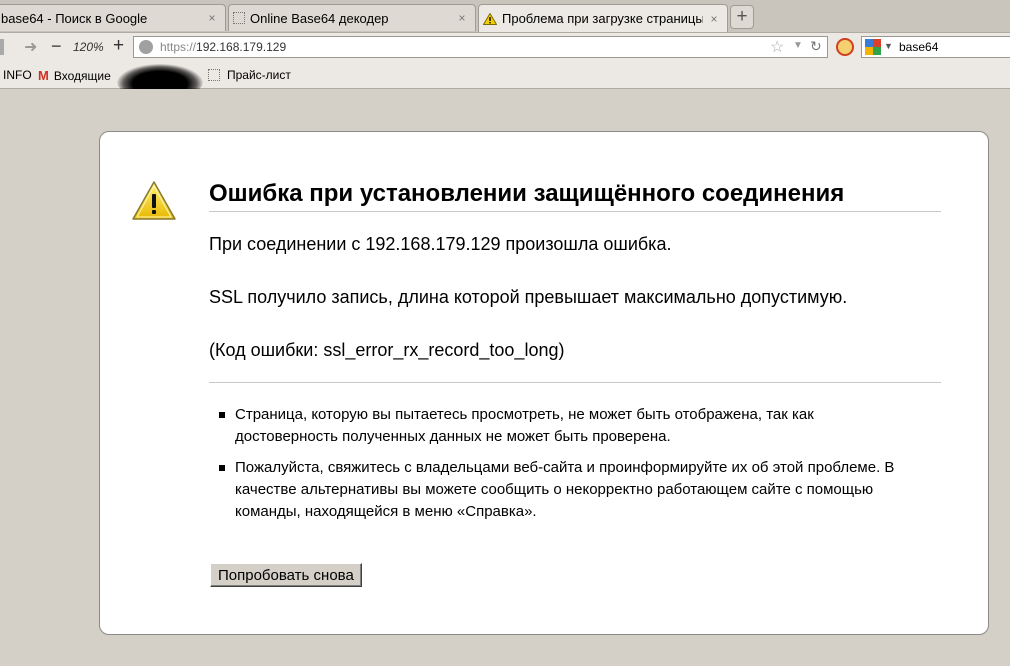 This screenshot has height=666, width=1010. I want to click on bookmark-label: Входящие, so click(82, 75).